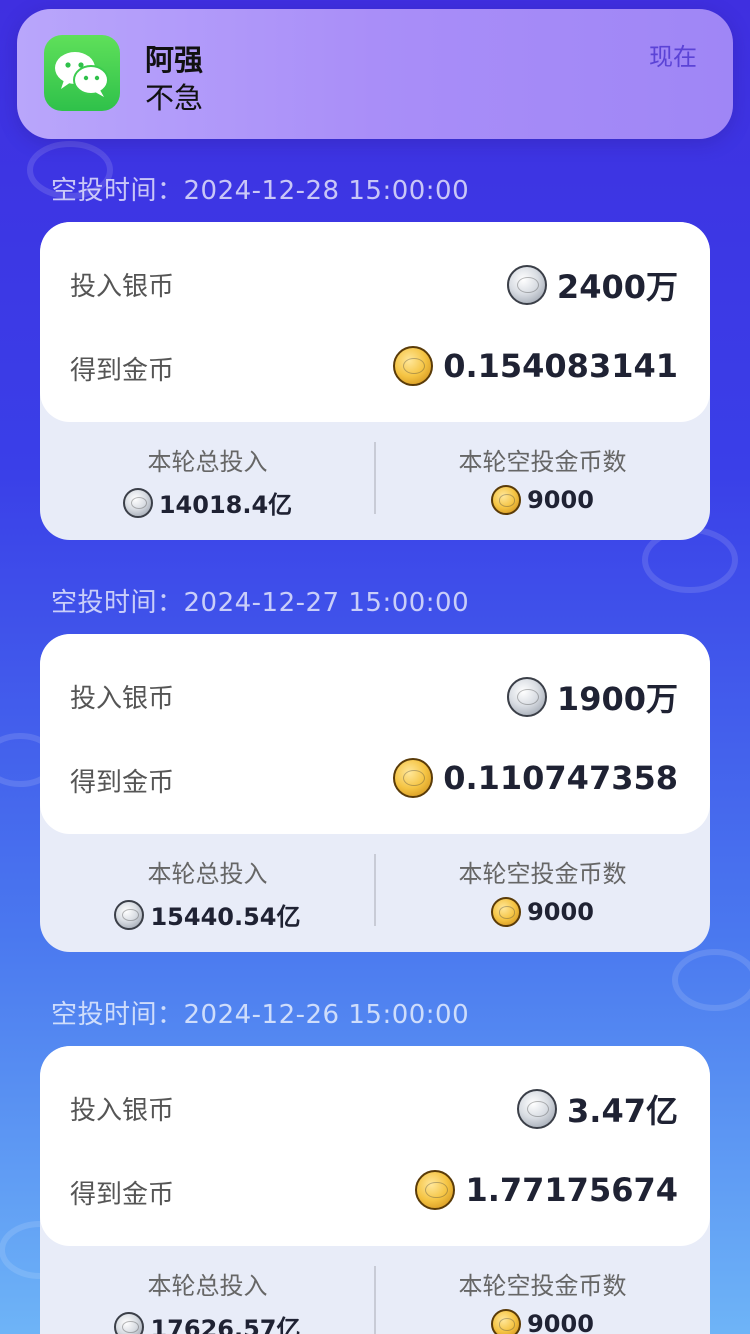 This screenshot has width=750, height=1334. I want to click on card-summary: 投入银币 1900万 得到金币 0.110747358, so click(375, 734).